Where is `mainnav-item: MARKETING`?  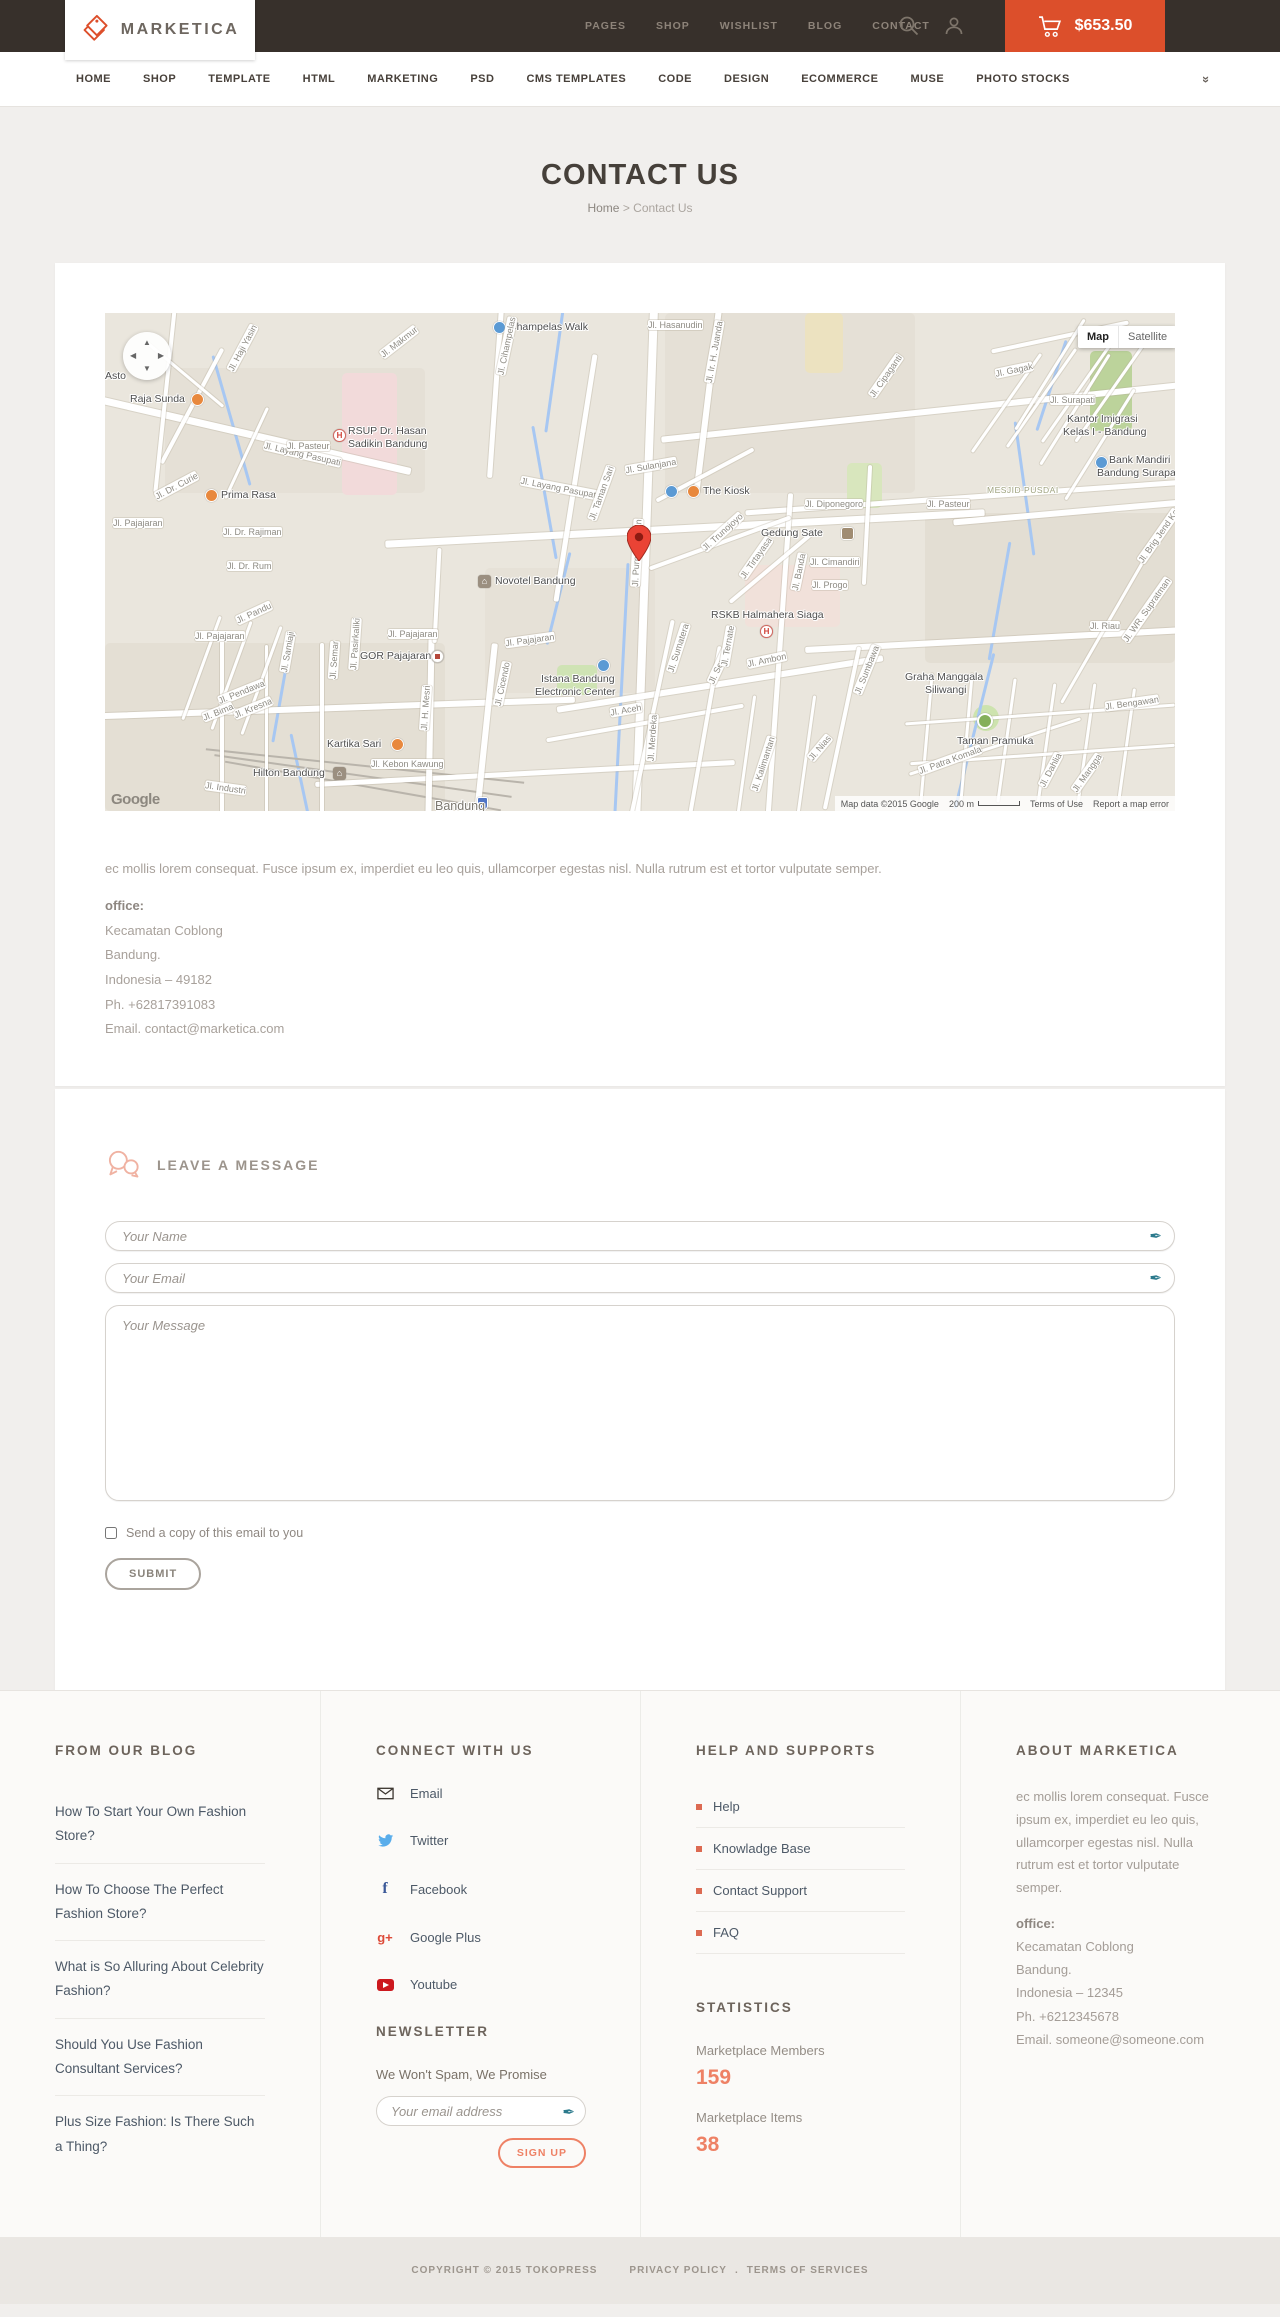
mainnav-item: MARKETING is located at coordinates (402, 79).